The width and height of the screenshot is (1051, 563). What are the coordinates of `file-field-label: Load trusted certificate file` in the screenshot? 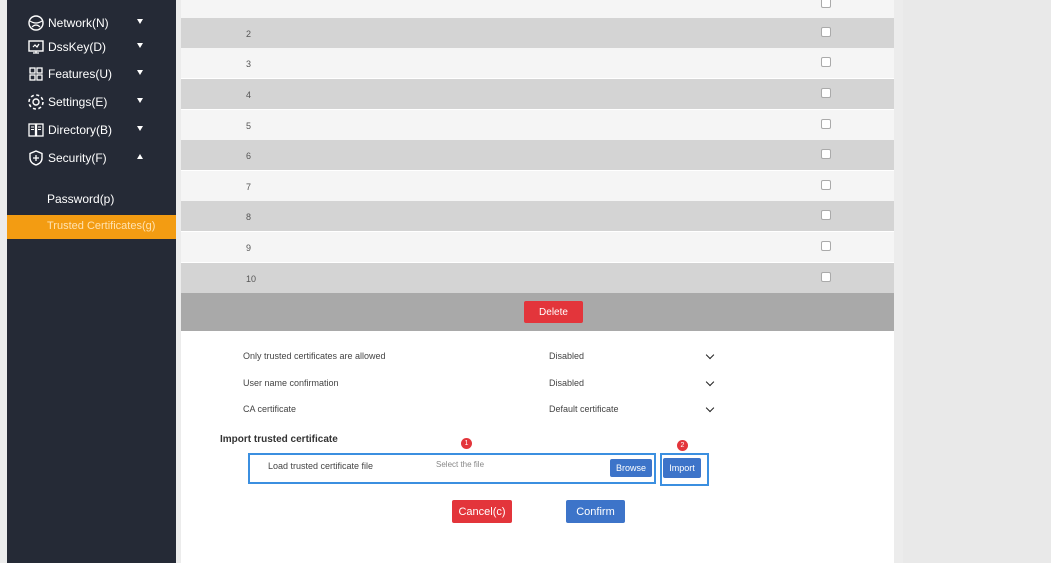 It's located at (321, 466).